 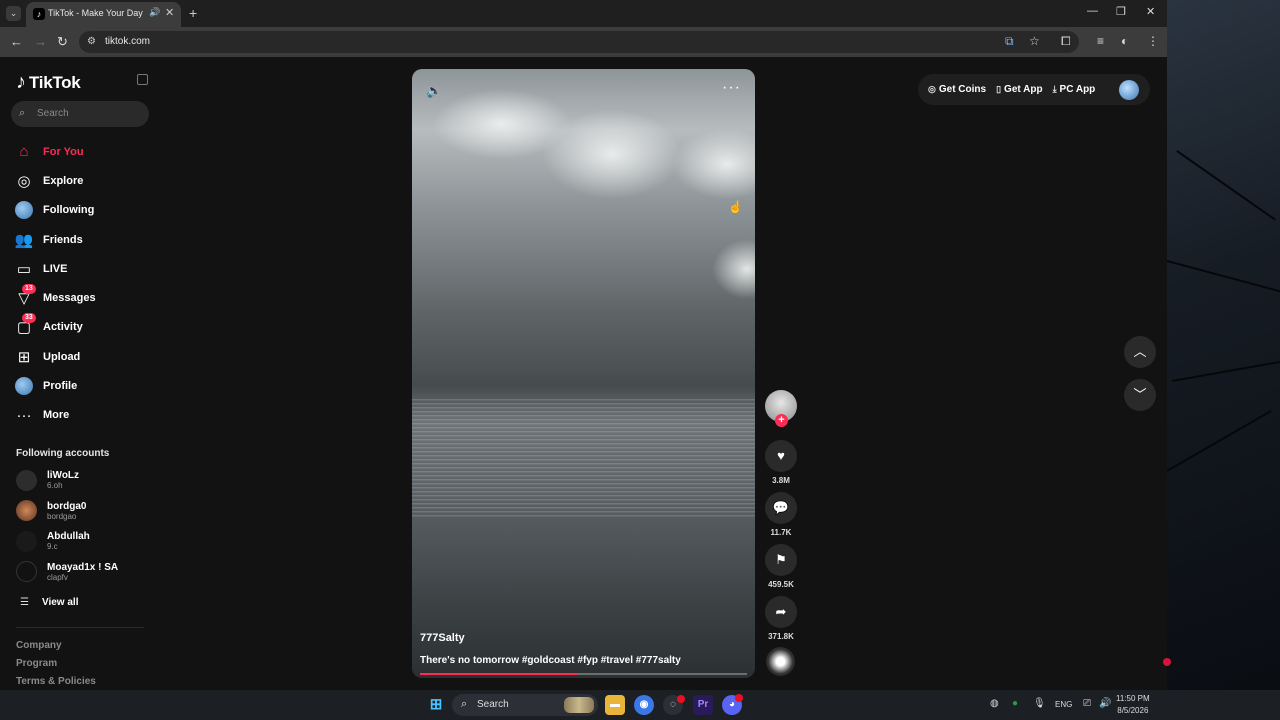 What do you see at coordinates (781, 560) in the screenshot?
I see `bookmark-icon: ⚑` at bounding box center [781, 560].